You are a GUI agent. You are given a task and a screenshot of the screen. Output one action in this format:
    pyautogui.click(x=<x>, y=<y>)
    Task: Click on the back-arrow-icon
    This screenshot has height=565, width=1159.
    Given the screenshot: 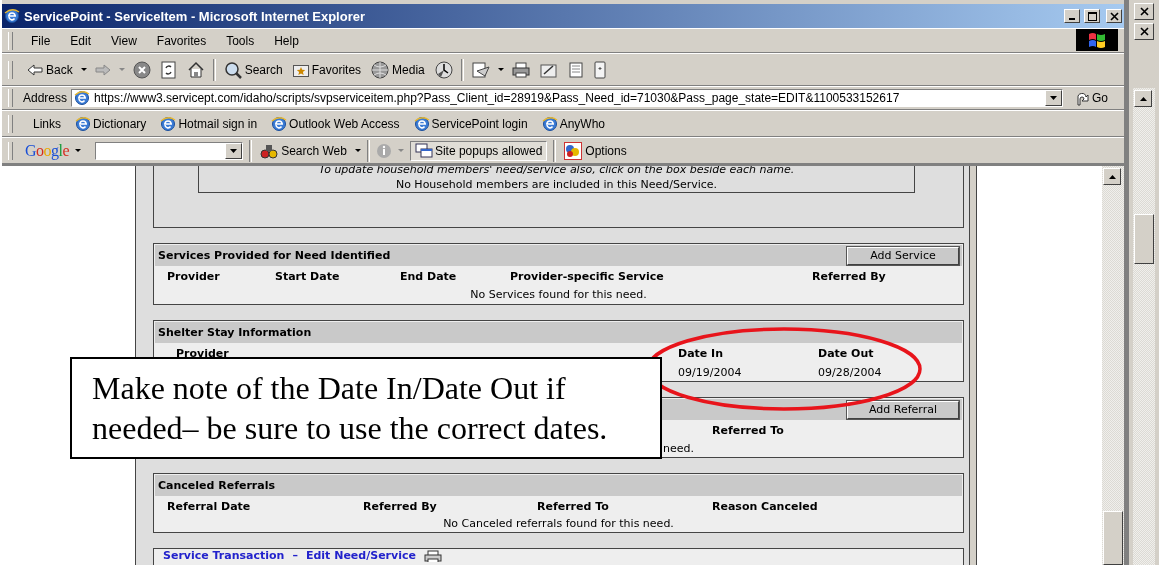 What is the action you would take?
    pyautogui.click(x=35, y=69)
    